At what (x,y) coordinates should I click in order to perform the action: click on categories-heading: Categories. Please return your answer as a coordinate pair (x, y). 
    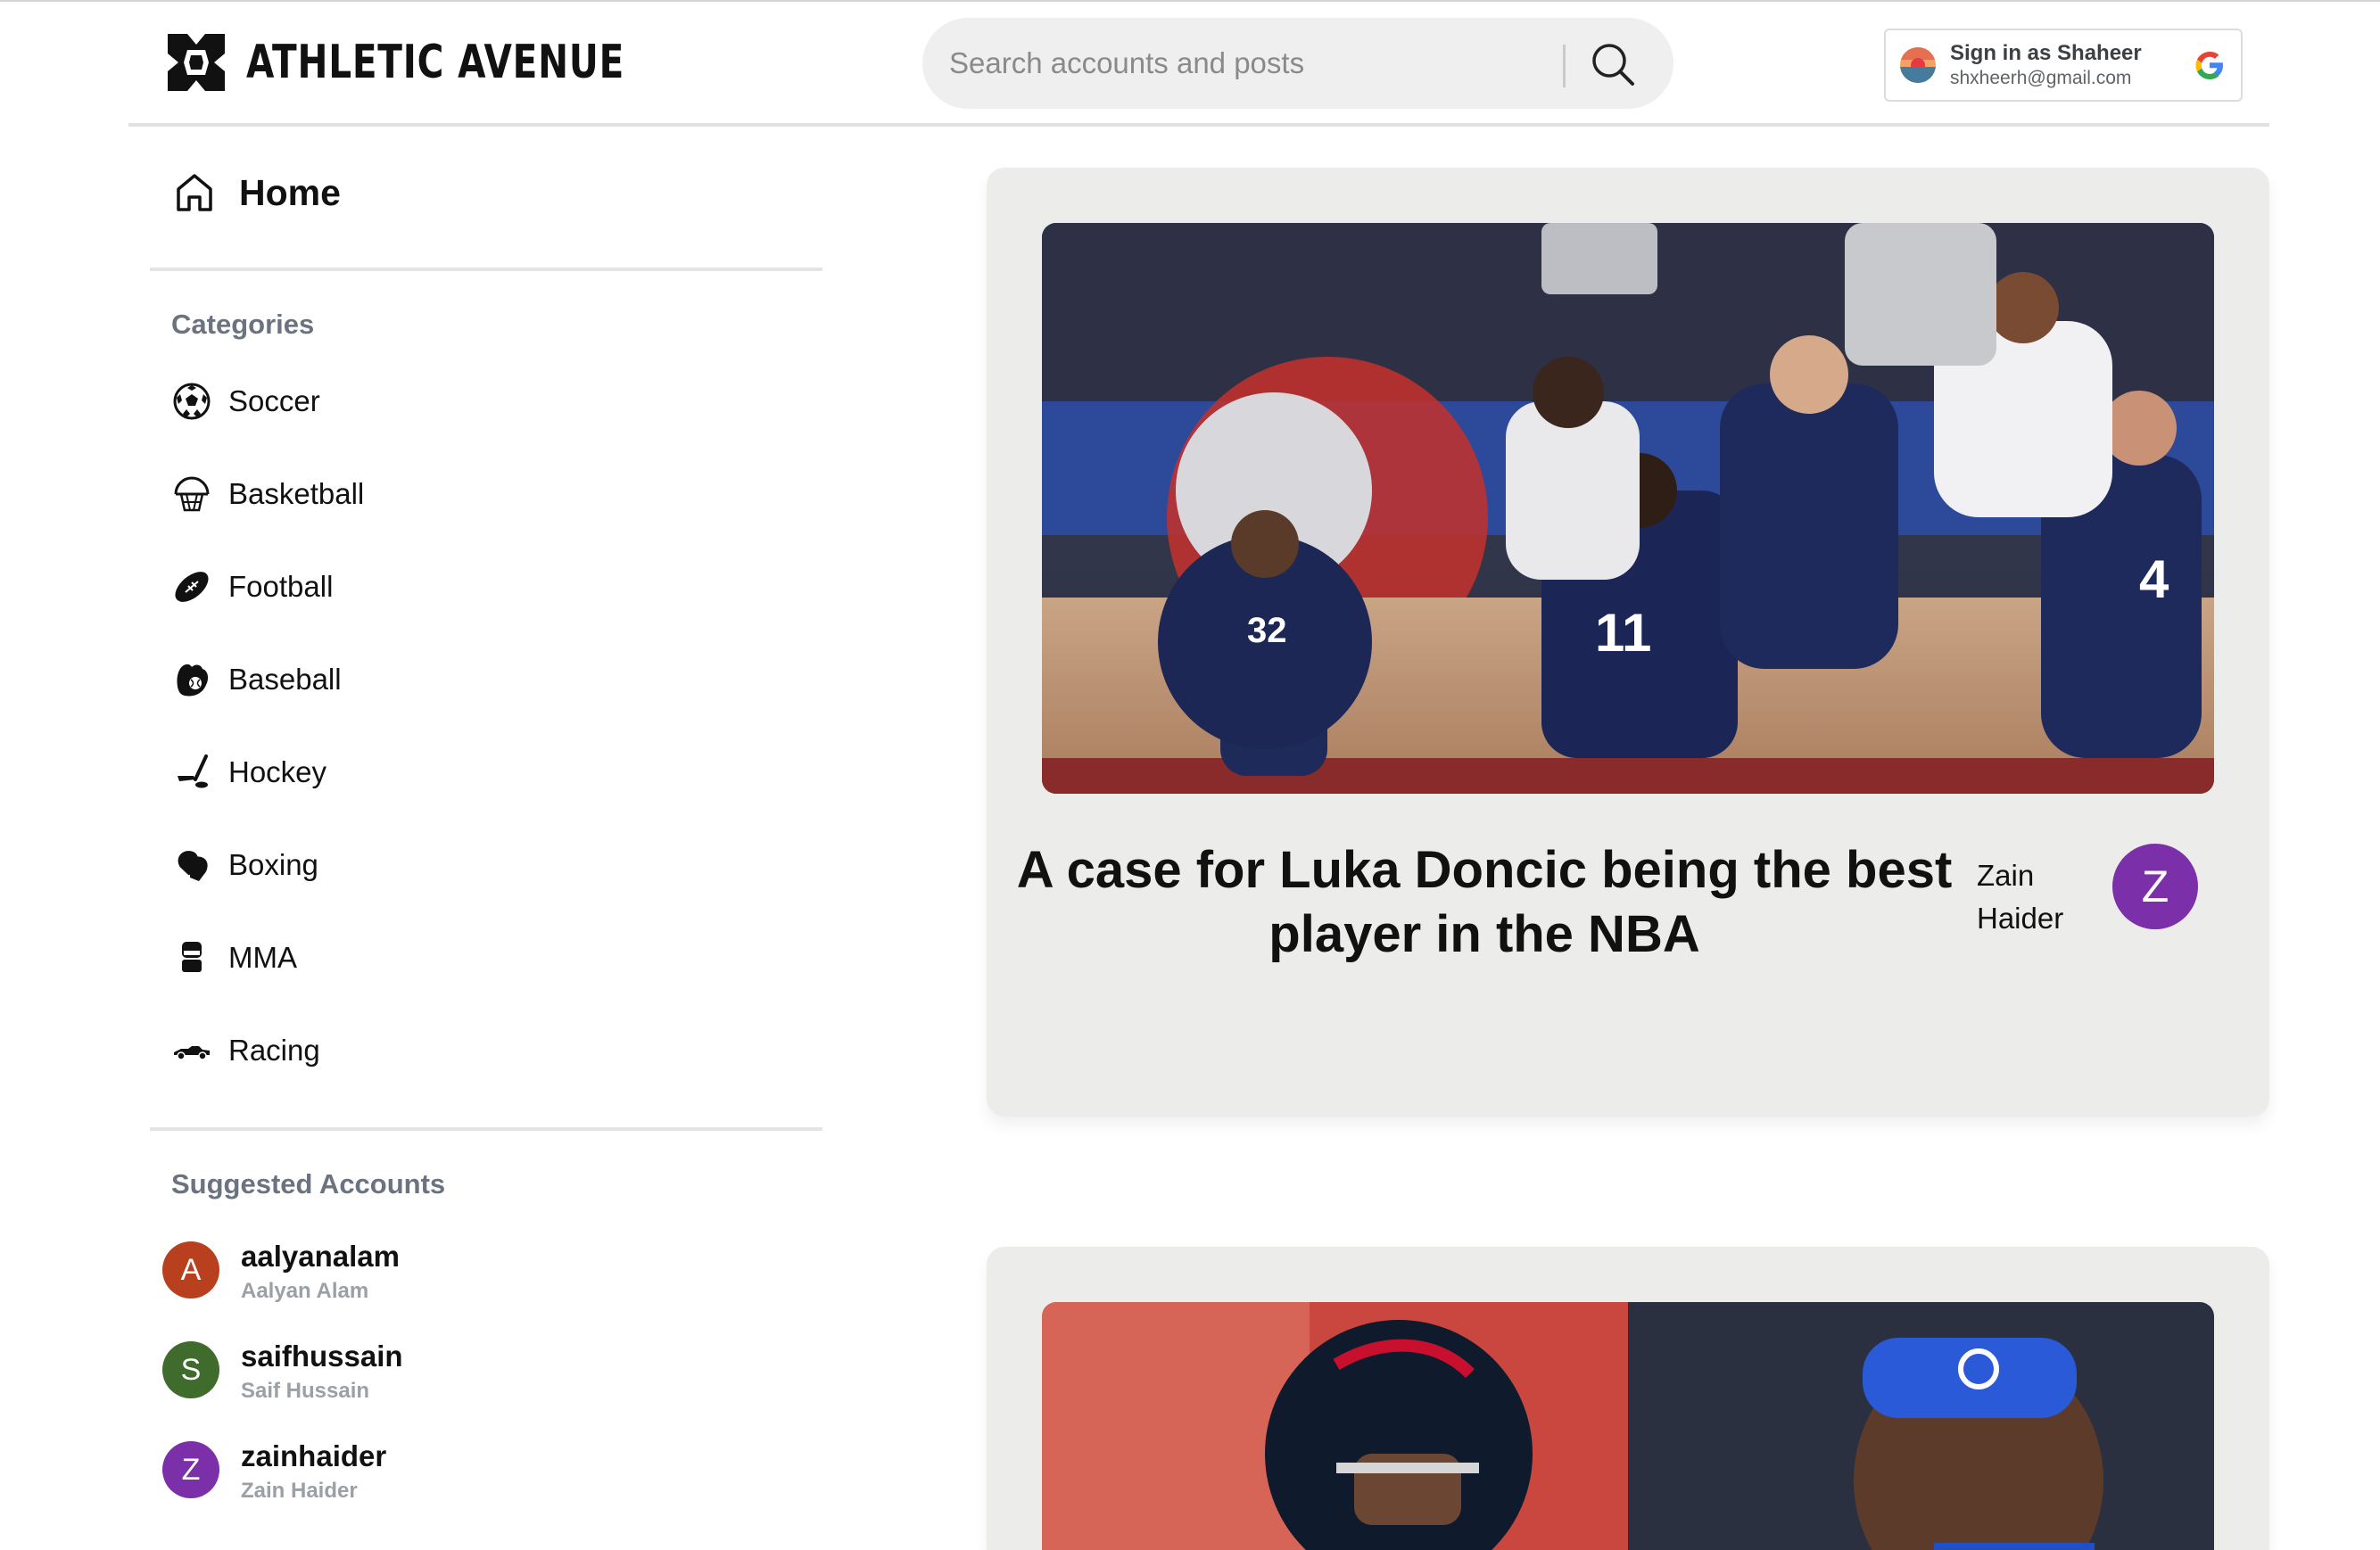
    Looking at the image, I should click on (243, 324).